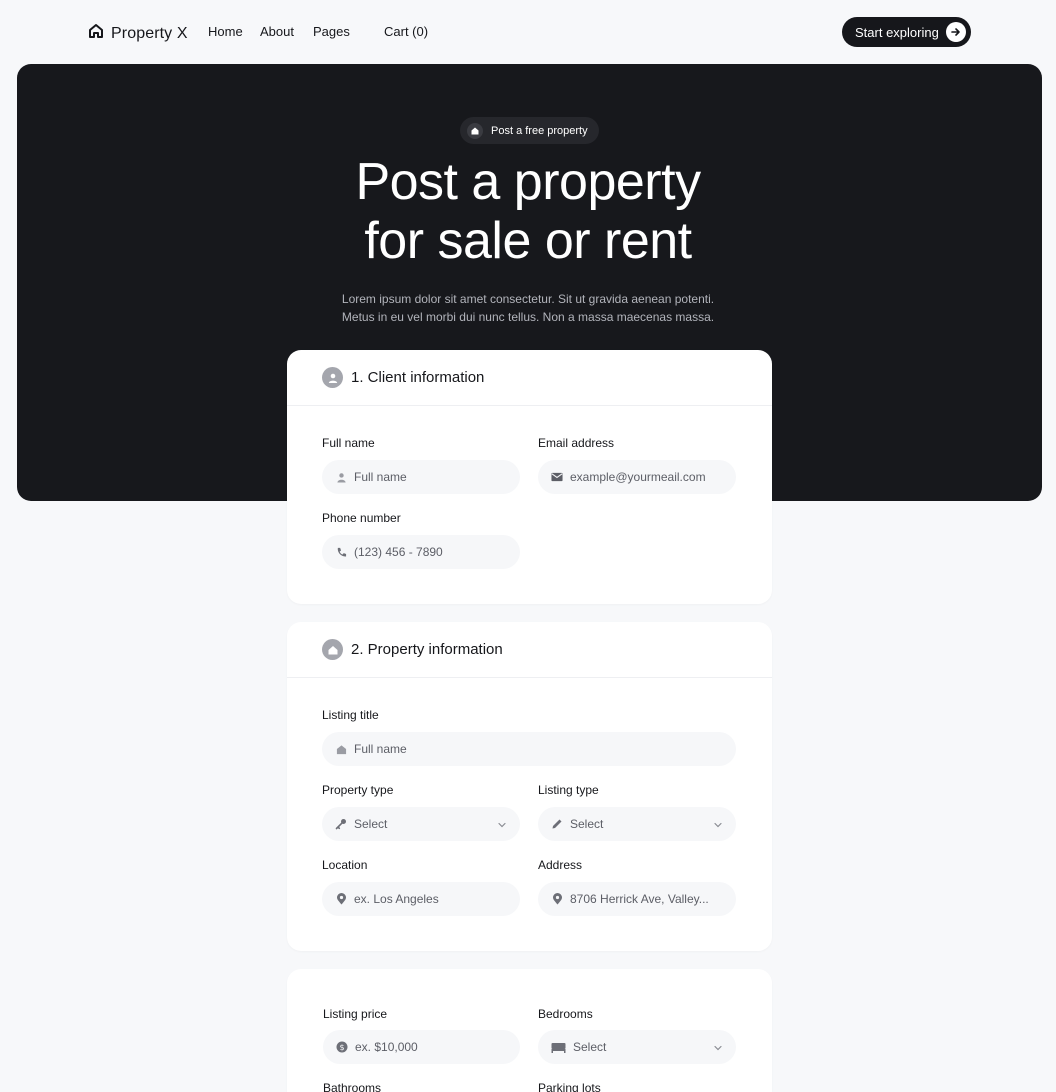 The height and width of the screenshot is (1092, 1056). What do you see at coordinates (587, 824) in the screenshot?
I see `listing-type-value: Select` at bounding box center [587, 824].